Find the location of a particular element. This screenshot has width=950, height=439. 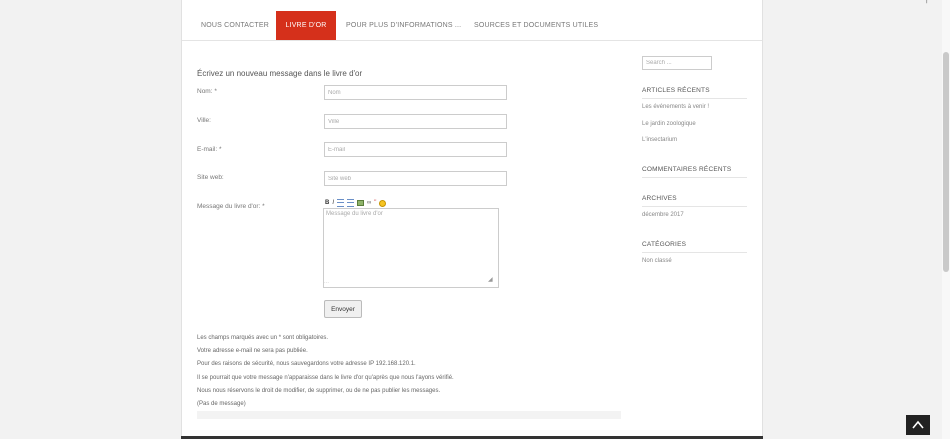

ville-input is located at coordinates (415, 121).